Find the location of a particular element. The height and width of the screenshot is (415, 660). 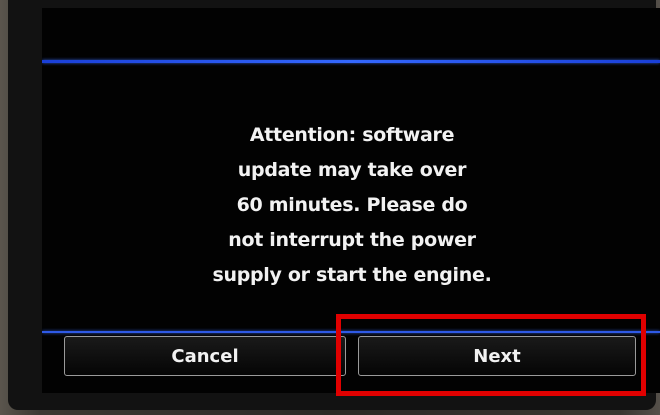

next-button-highlight is located at coordinates (491, 355).